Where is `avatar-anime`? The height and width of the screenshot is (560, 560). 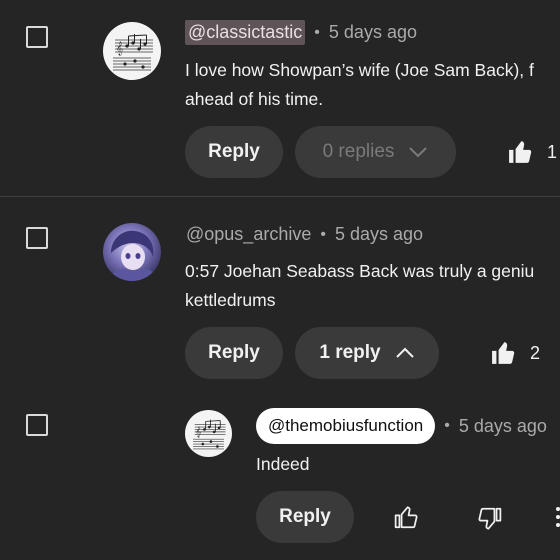 avatar-anime is located at coordinates (132, 252).